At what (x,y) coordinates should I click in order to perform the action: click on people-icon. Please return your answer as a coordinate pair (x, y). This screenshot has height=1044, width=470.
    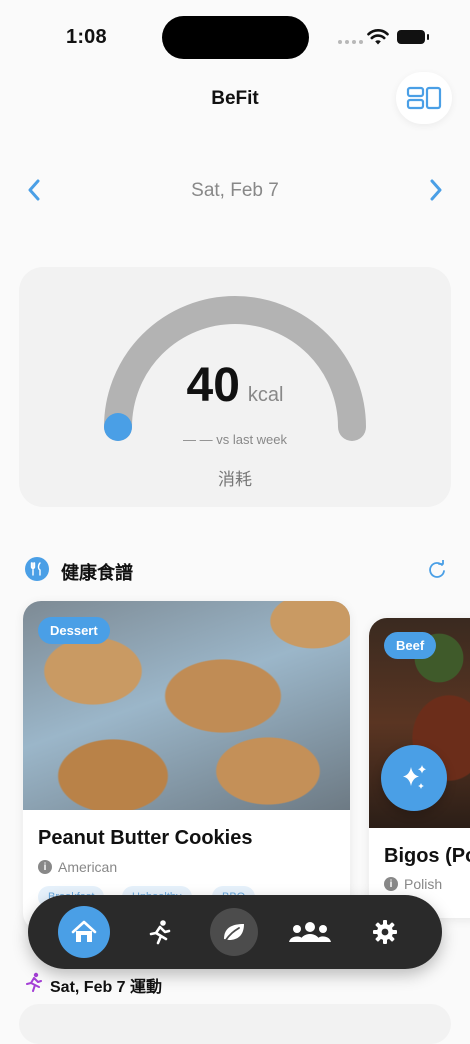
    Looking at the image, I should click on (310, 932).